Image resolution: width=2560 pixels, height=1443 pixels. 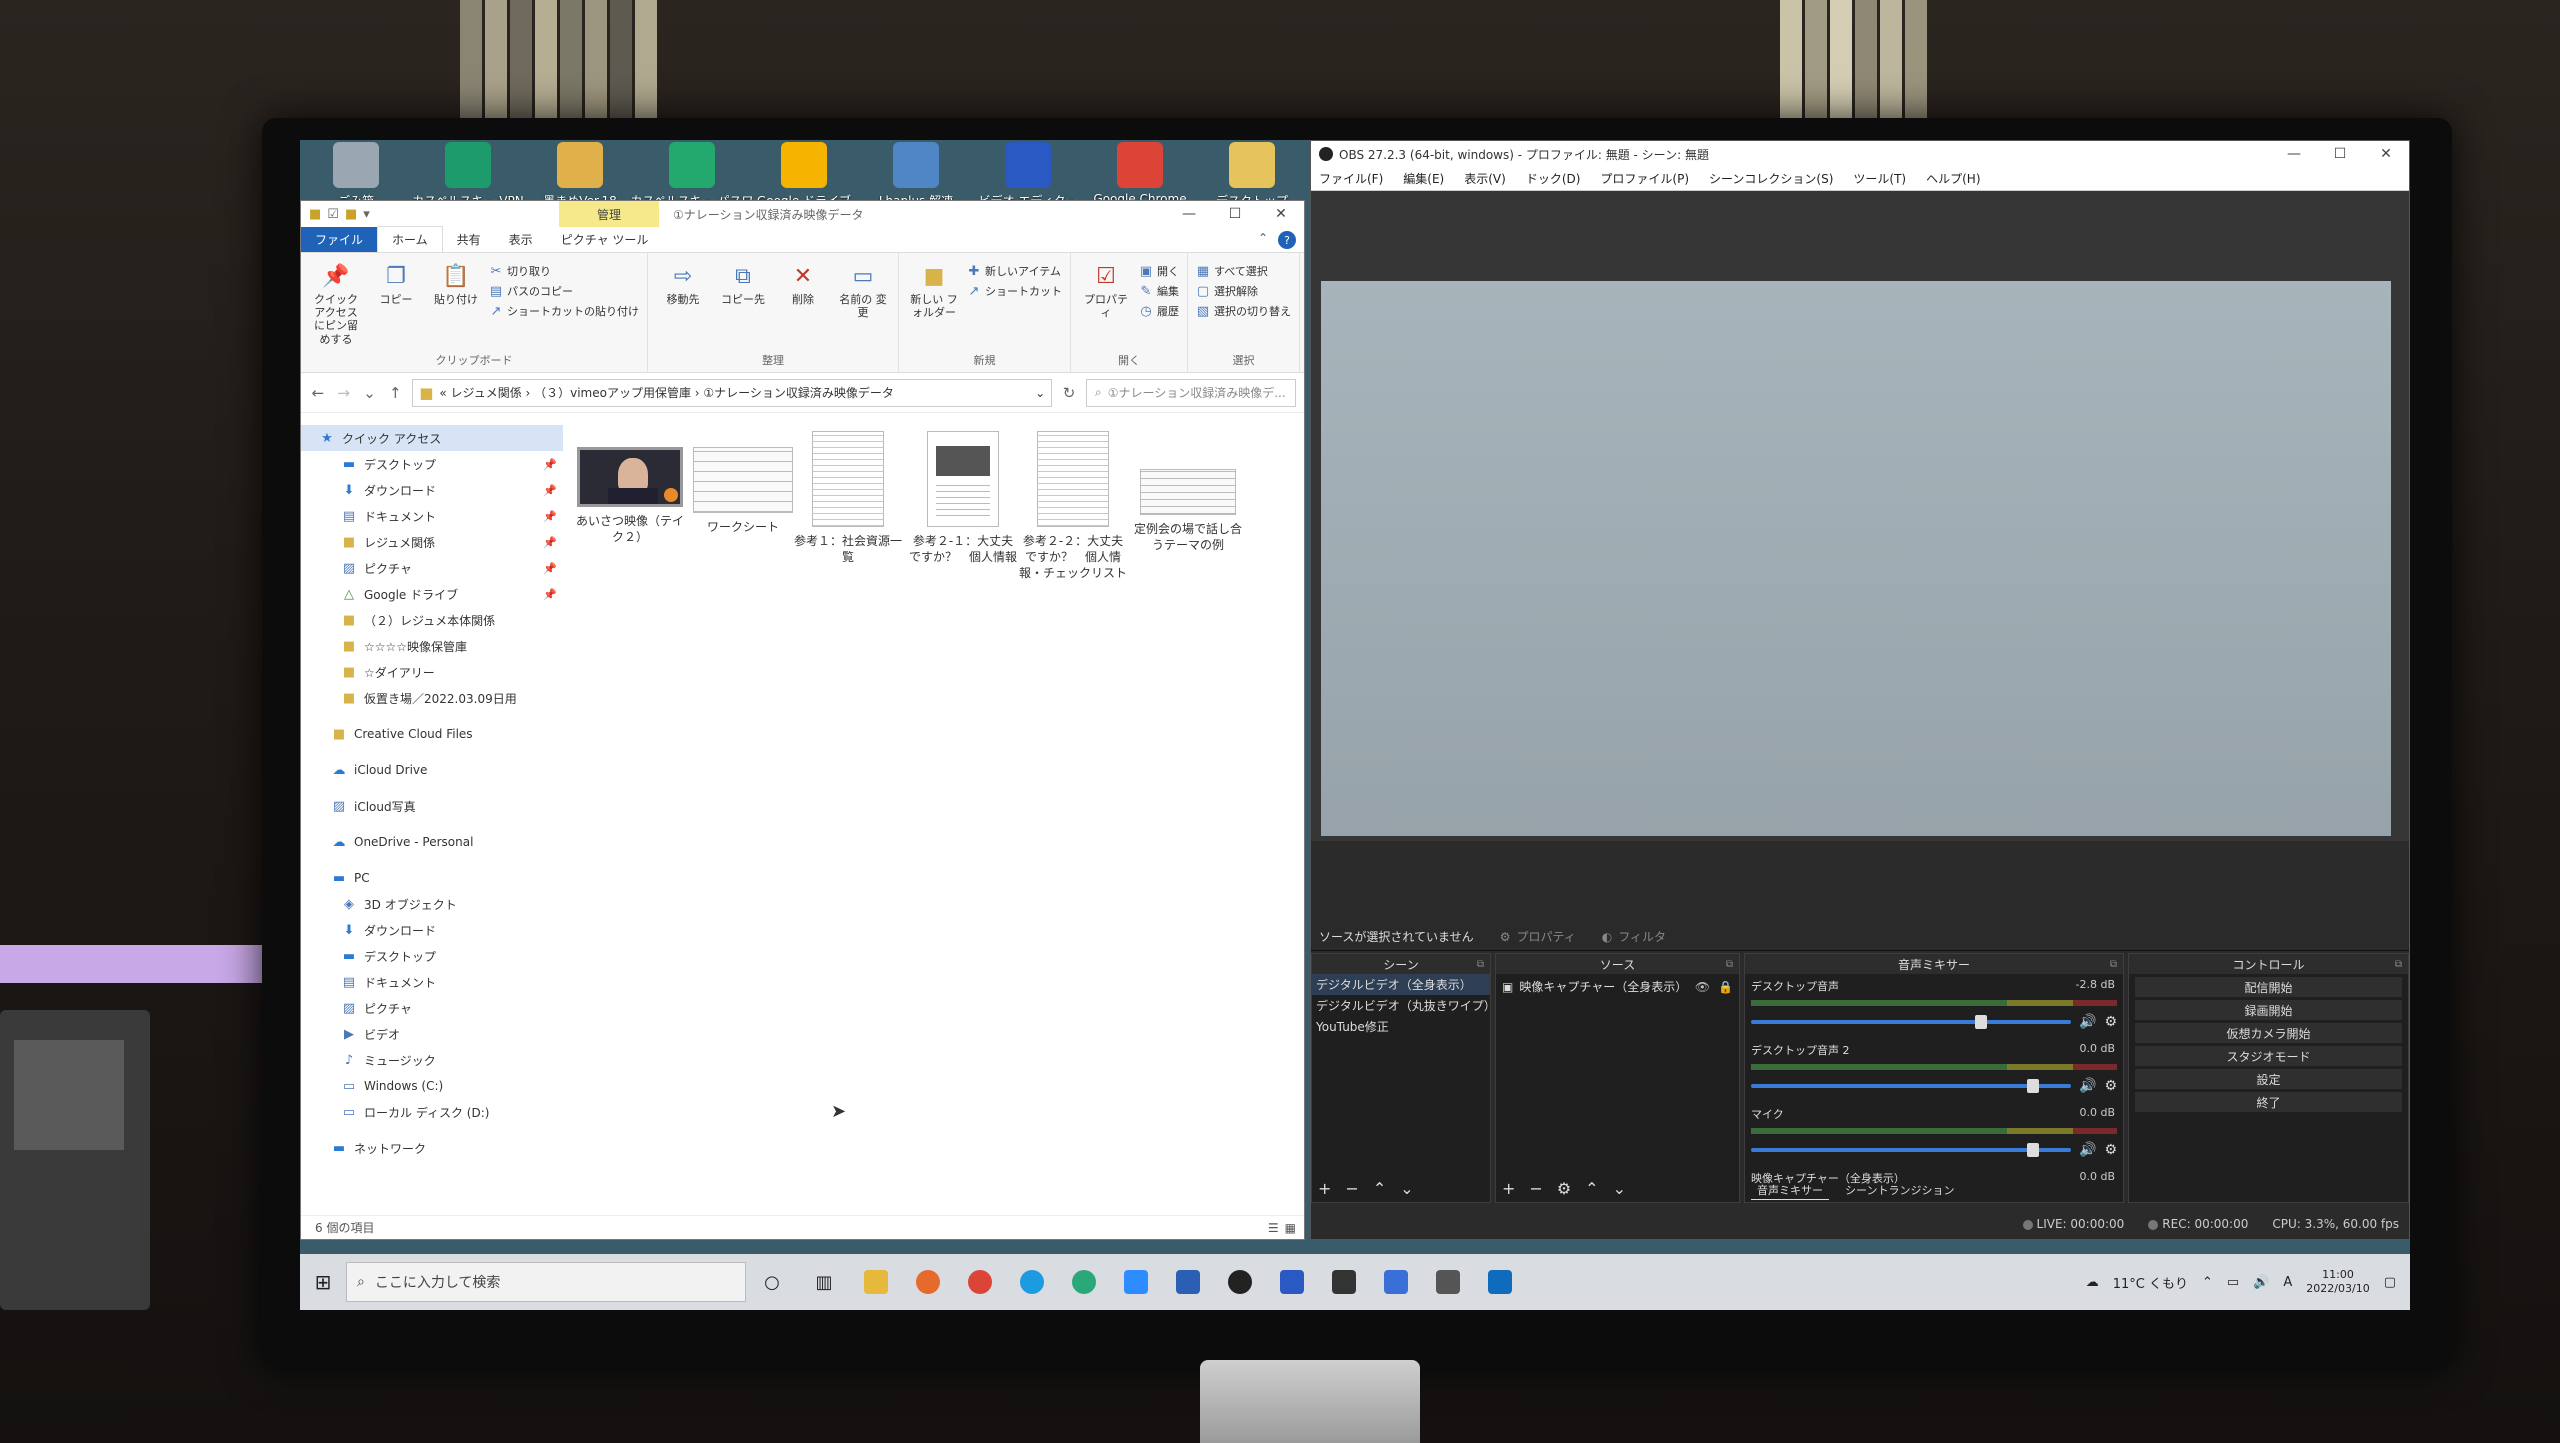 I want to click on taskbar-search: ⌕ ここに入力して検索, so click(x=546, y=1282).